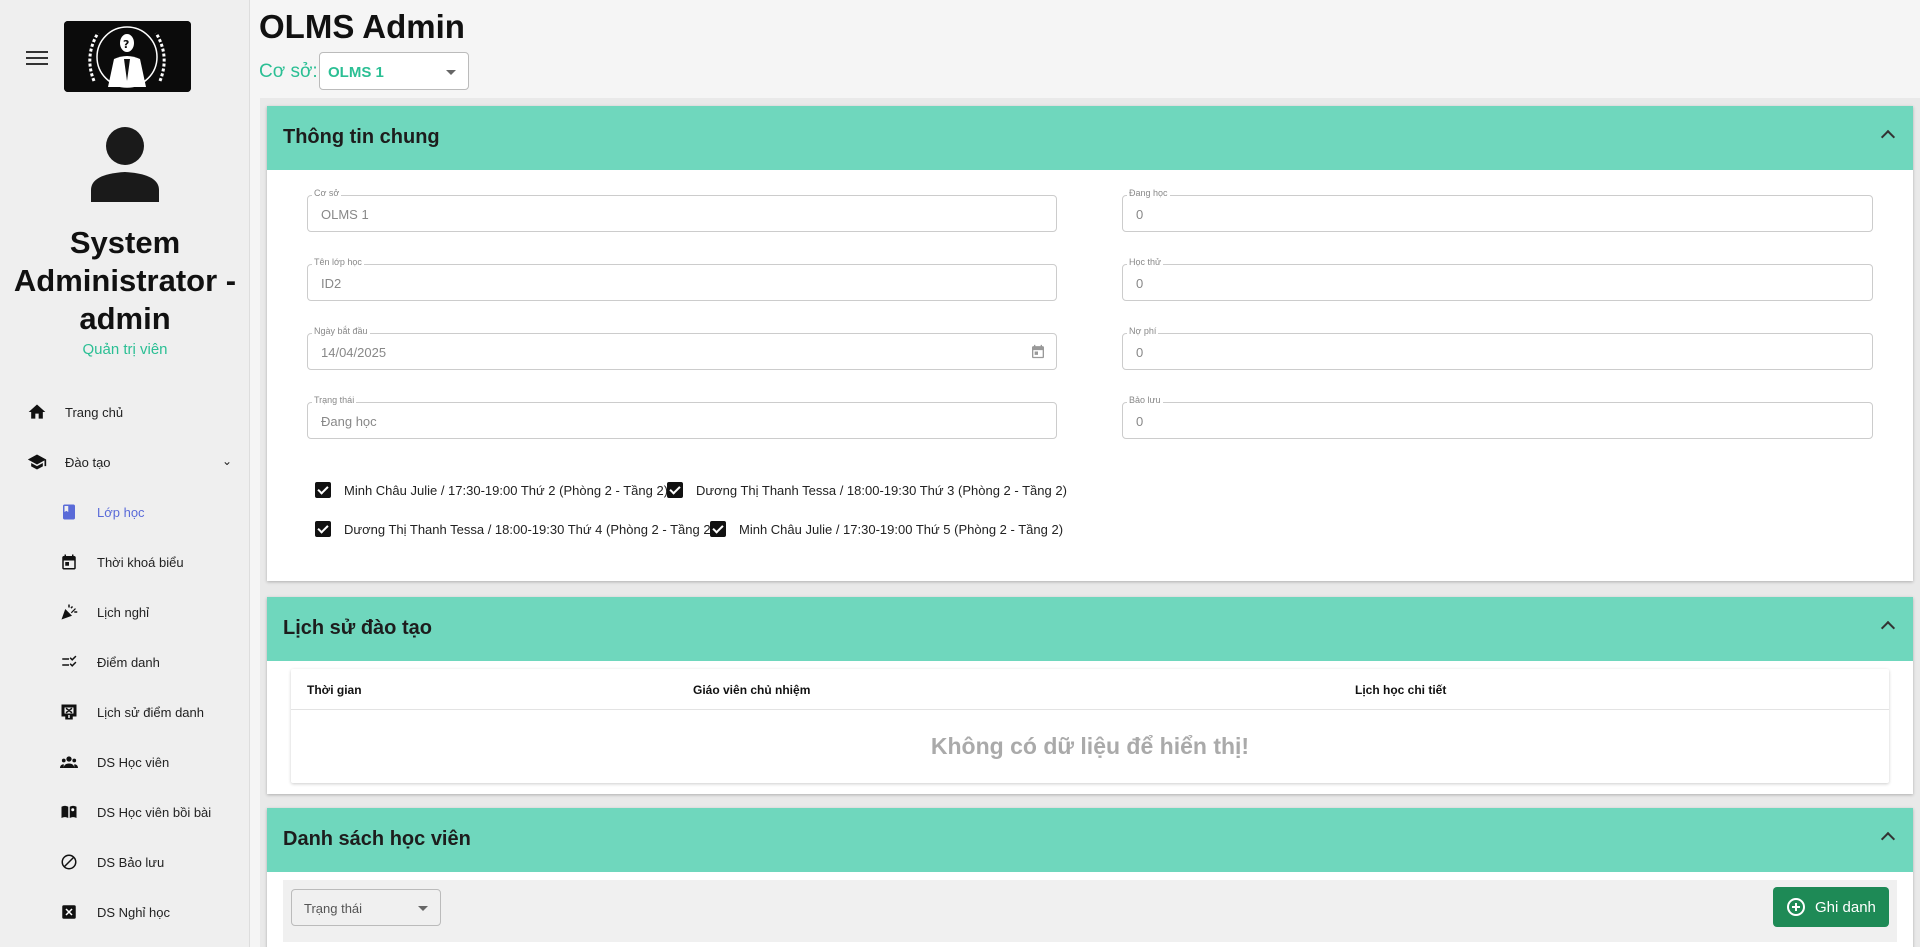  Describe the element at coordinates (334, 690) in the screenshot. I see `column-header: Thời gian` at that location.